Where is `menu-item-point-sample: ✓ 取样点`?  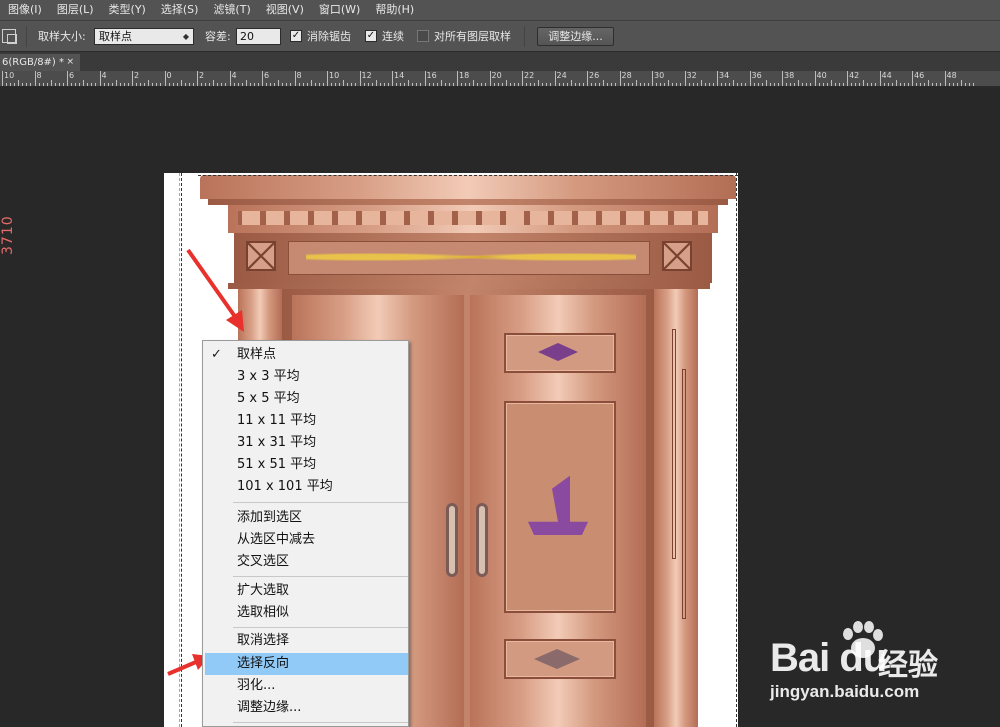 menu-item-point-sample: ✓ 取样点 is located at coordinates (305, 355).